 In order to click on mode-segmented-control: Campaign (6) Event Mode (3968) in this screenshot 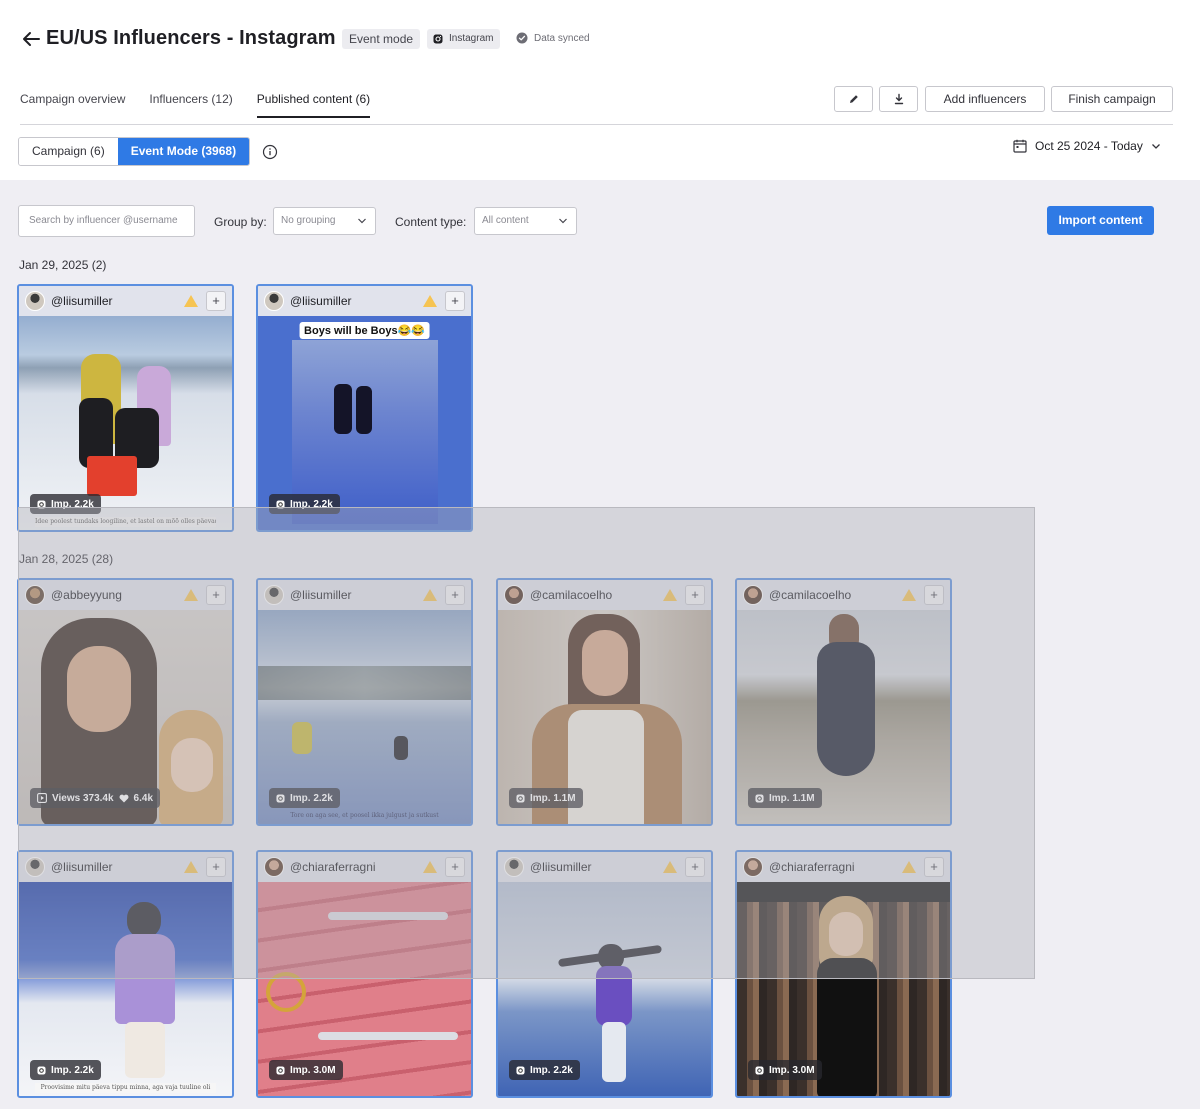, I will do `click(134, 151)`.